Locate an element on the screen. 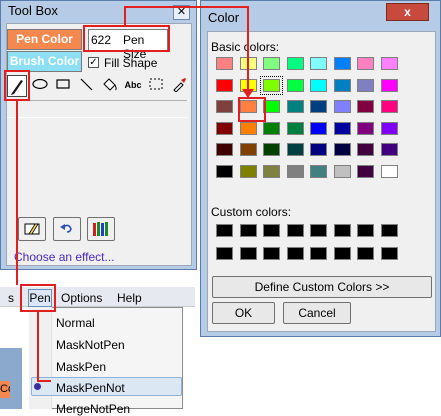 This screenshot has width=441, height=416. background-window-strip is located at coordinates (11, 378).